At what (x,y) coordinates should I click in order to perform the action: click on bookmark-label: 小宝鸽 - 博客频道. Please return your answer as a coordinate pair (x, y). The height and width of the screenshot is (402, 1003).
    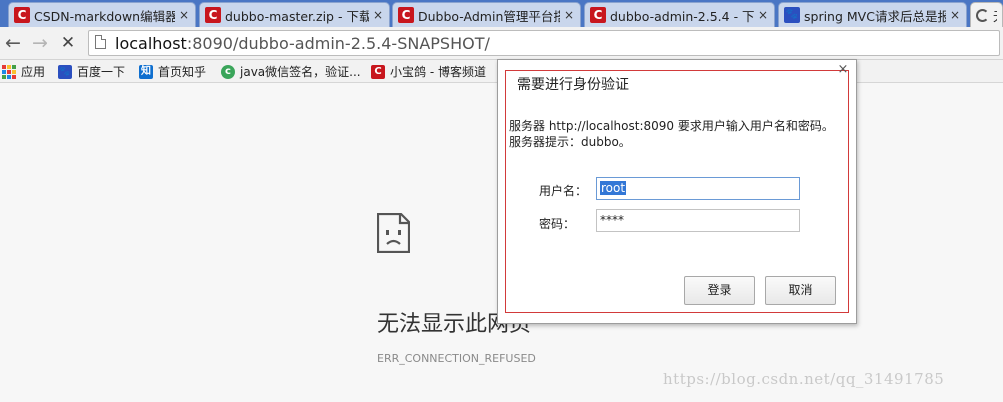
    Looking at the image, I should click on (438, 72).